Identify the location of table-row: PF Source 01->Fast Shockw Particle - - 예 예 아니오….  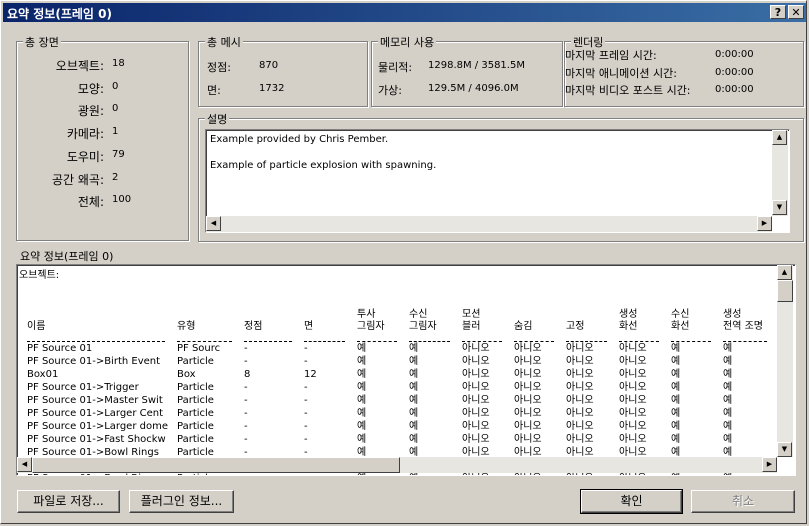
(395, 439).